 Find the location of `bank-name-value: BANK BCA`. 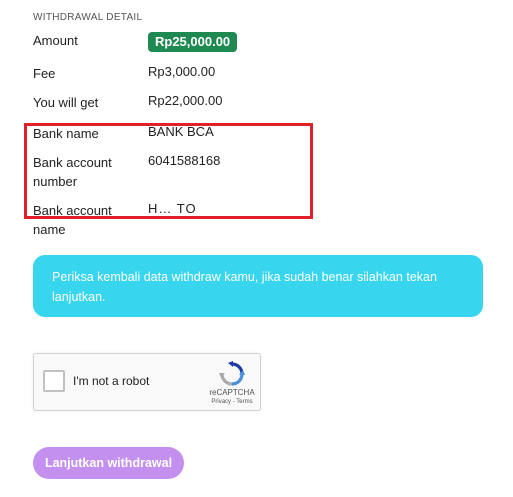

bank-name-value: BANK BCA is located at coordinates (181, 131).